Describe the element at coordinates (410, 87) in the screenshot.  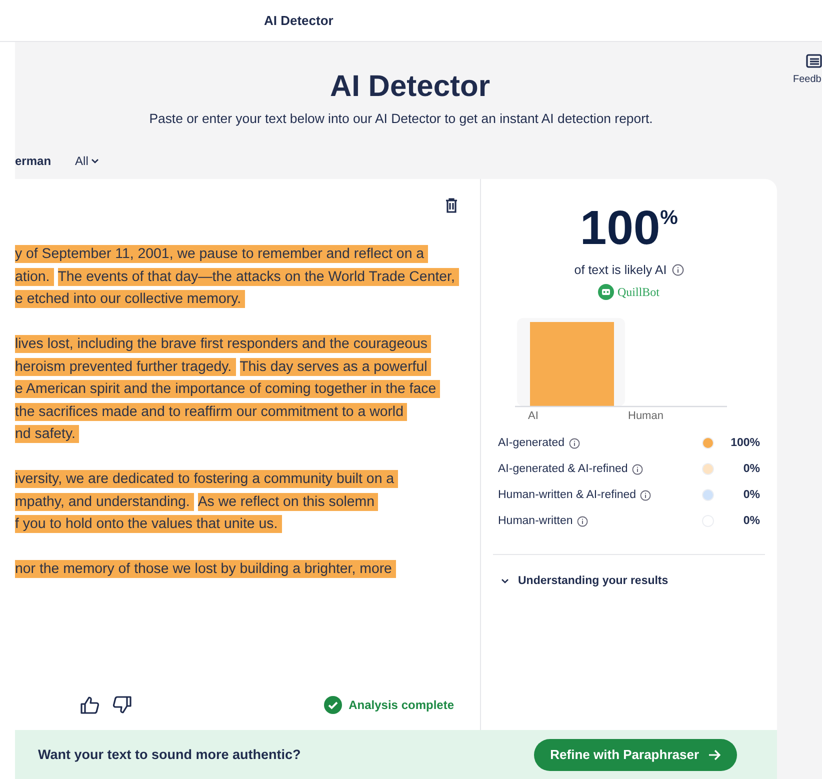
I see `page-title: AI Detector` at that location.